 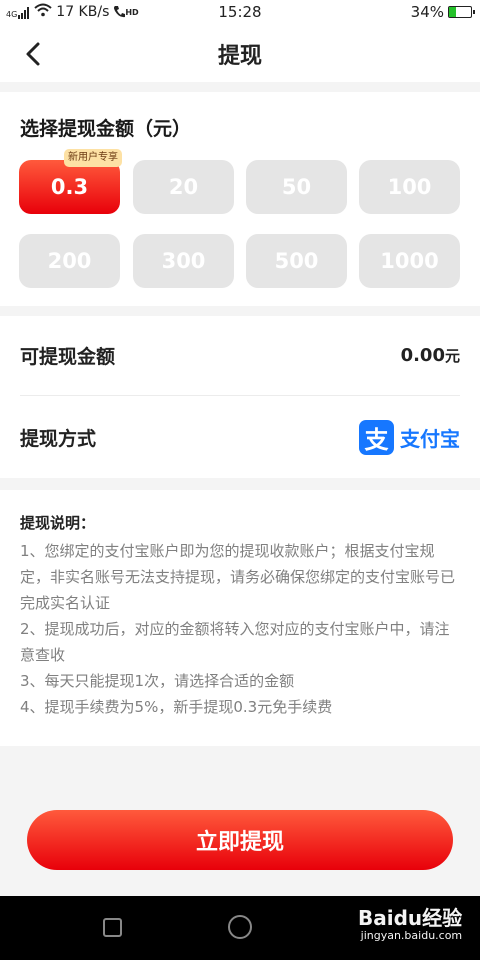 I want to click on battery-percent: 34%, so click(x=427, y=12).